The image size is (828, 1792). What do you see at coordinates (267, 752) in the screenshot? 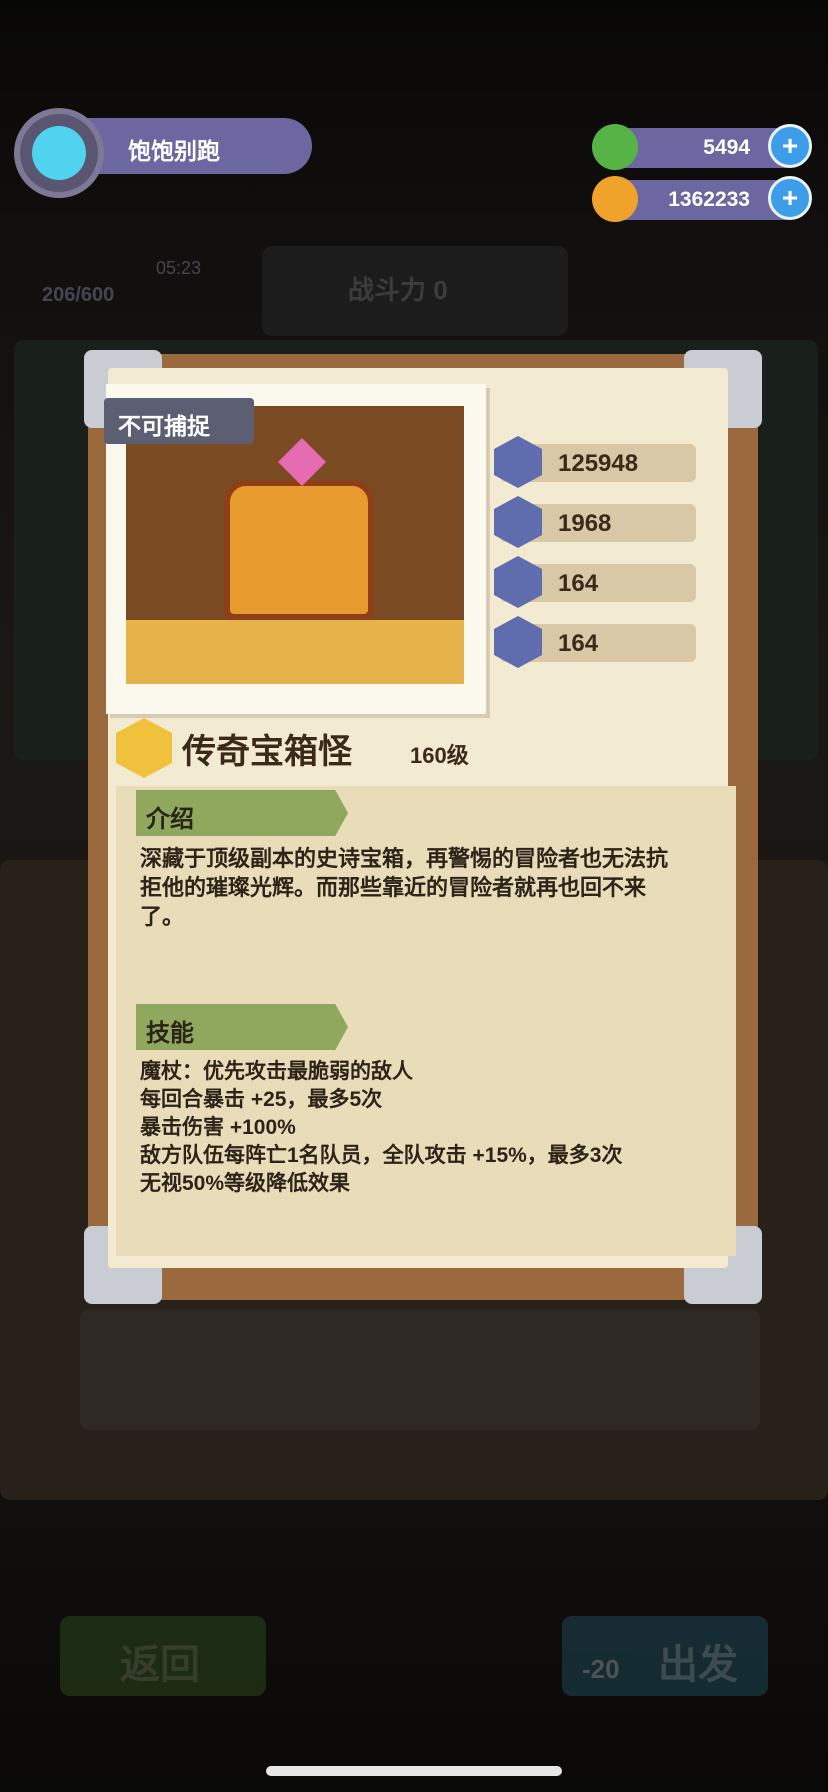
I see `monster-name: 传奇宝箱怪` at bounding box center [267, 752].